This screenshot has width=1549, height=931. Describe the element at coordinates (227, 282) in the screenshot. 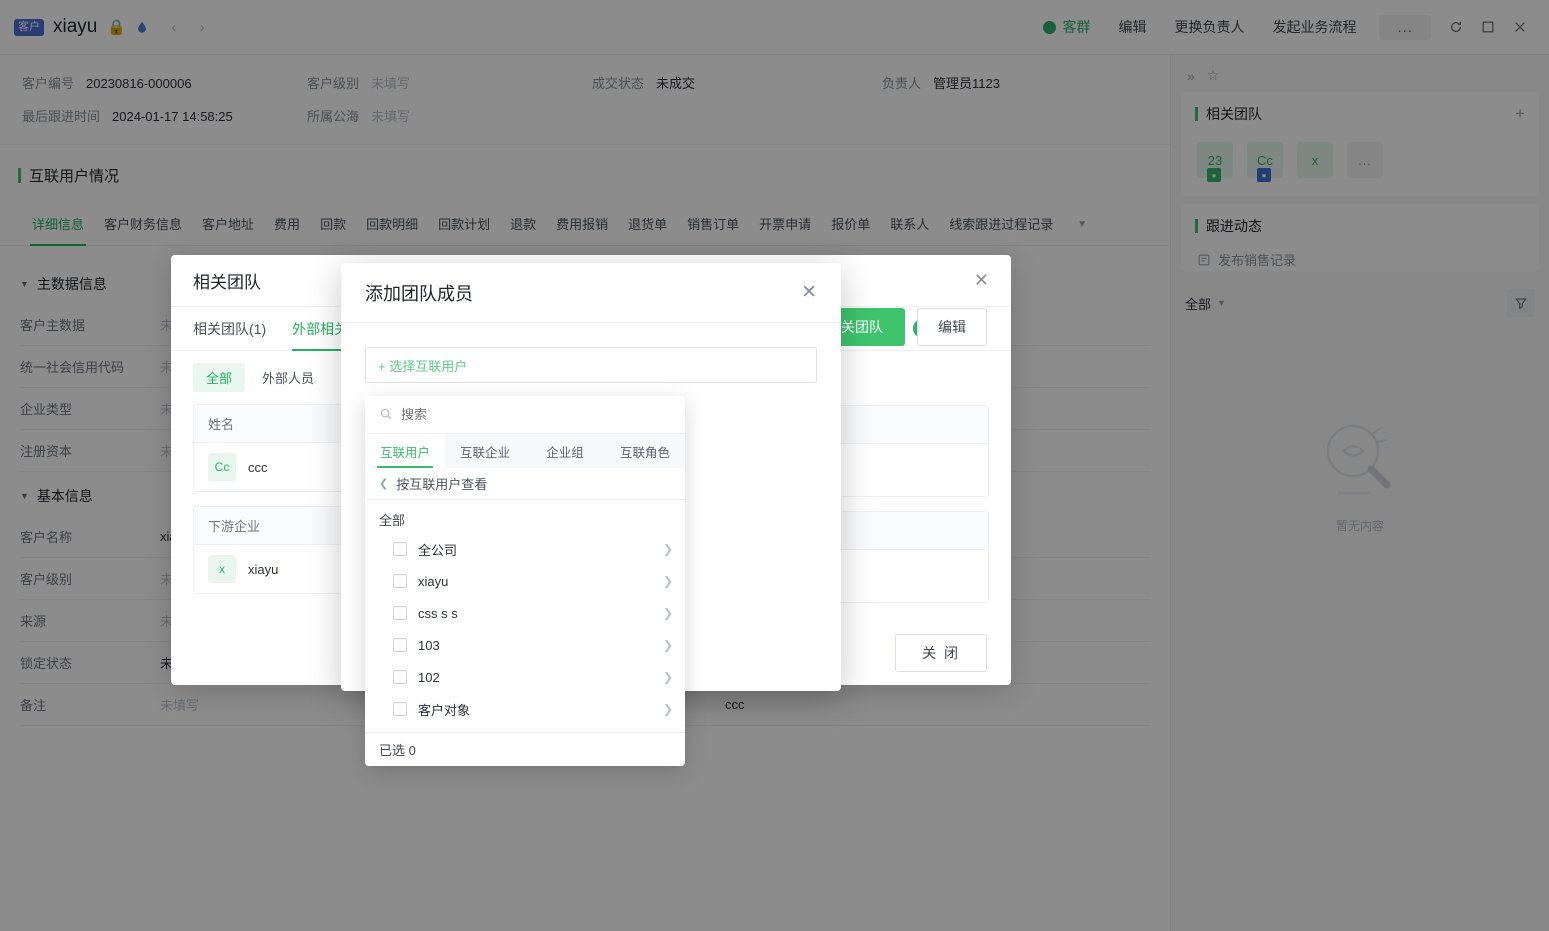

I see `dialog-title: 相关团队` at that location.